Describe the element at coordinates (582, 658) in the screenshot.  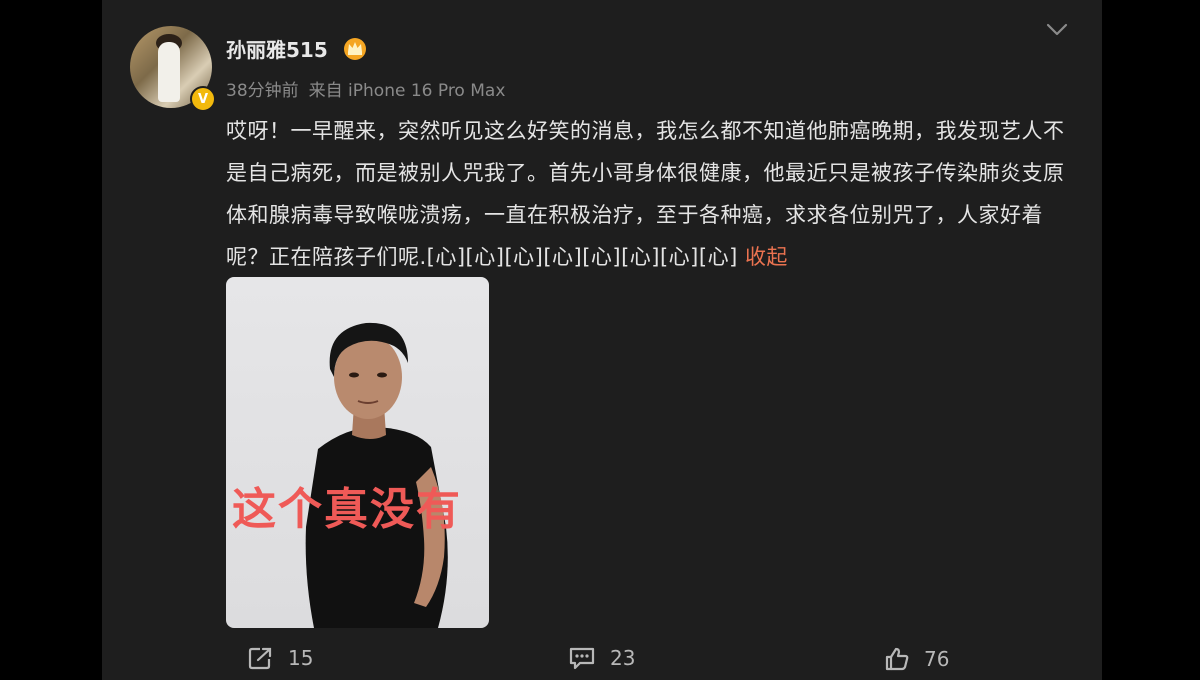
I see `comment-icon` at that location.